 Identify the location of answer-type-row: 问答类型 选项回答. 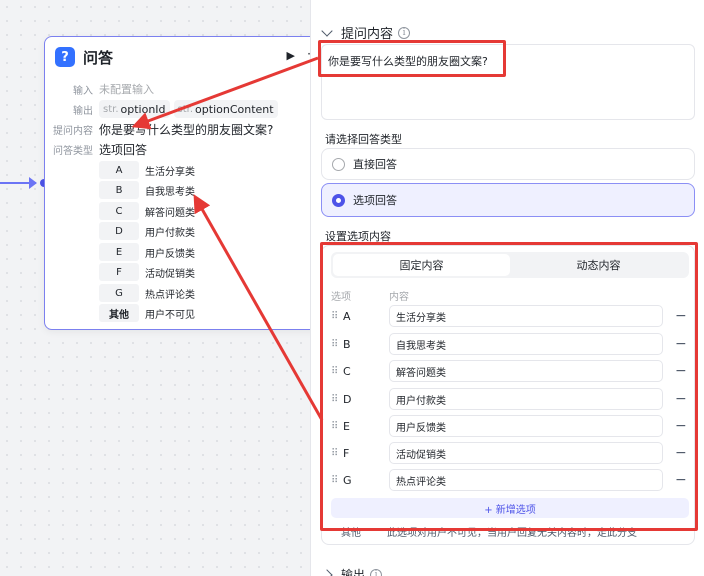
(96, 149).